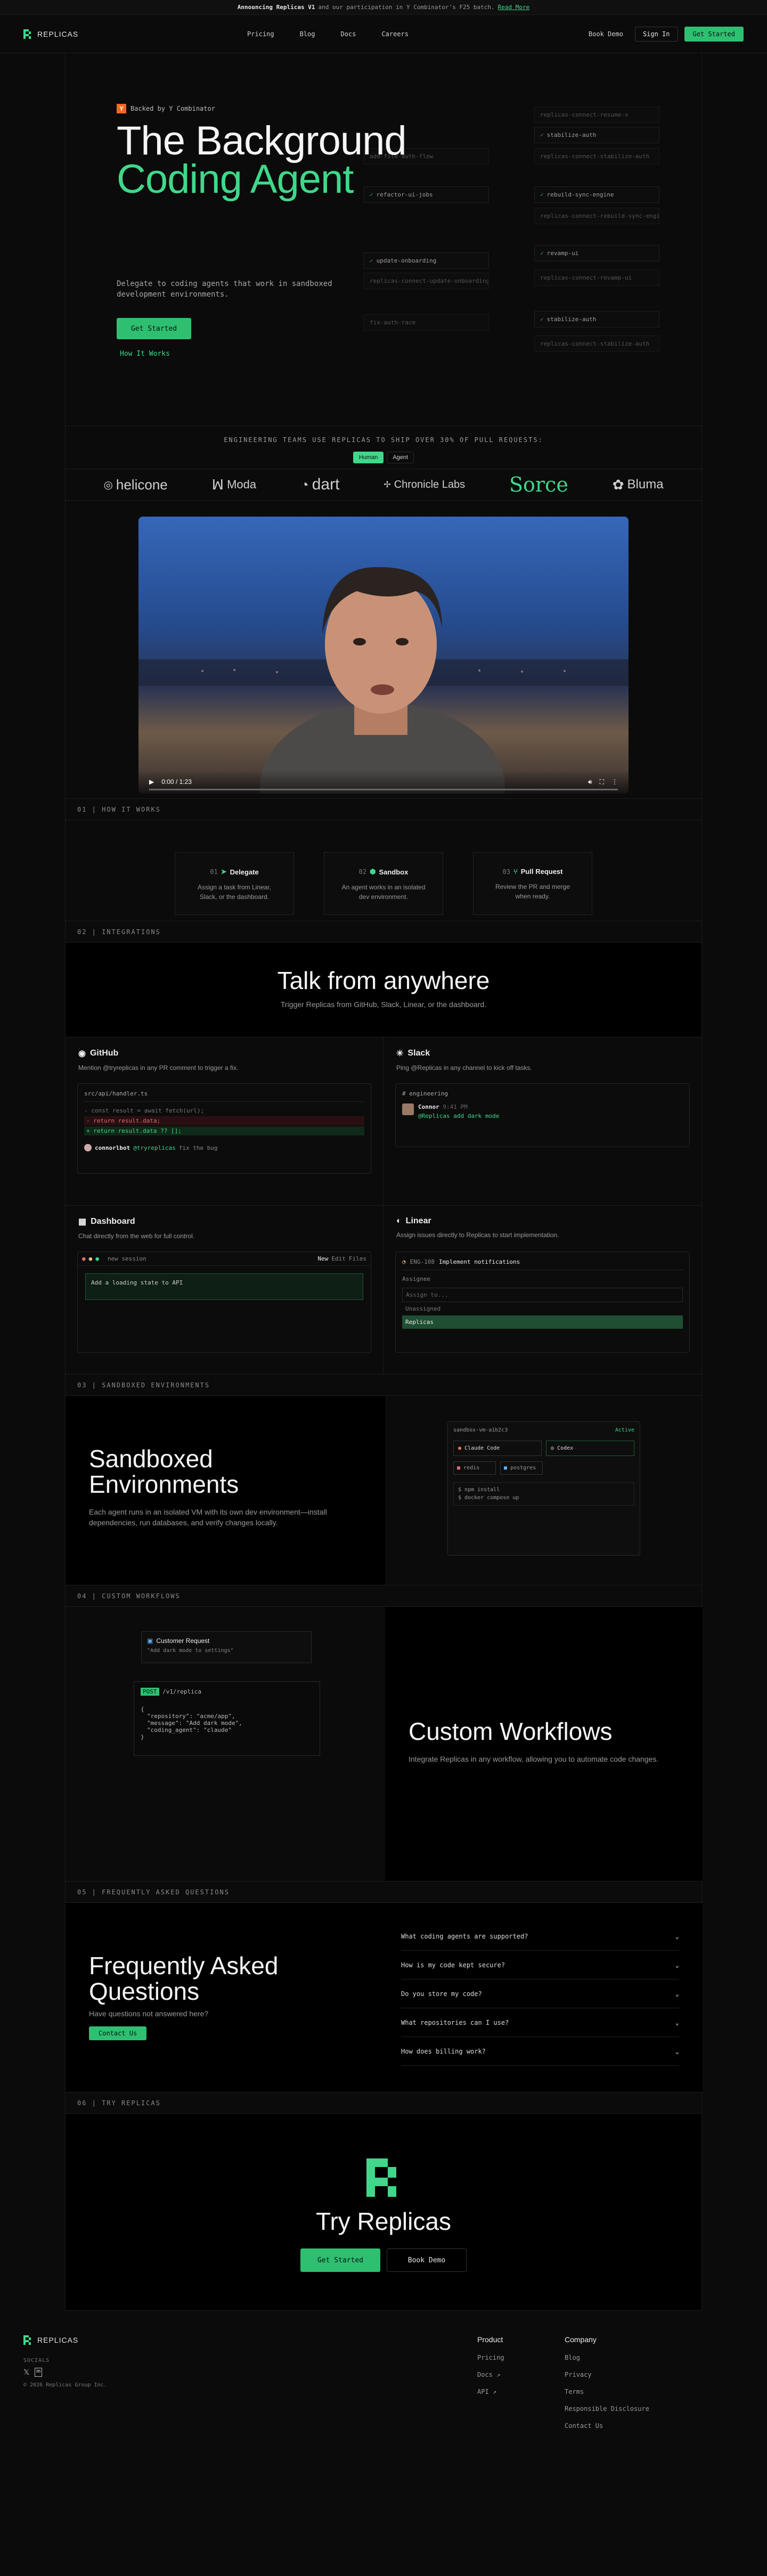  Describe the element at coordinates (383, 655) in the screenshot. I see `demo-video: ▶ 0:00 / 1:23 🔊︎ ⛶ ⋮` at that location.